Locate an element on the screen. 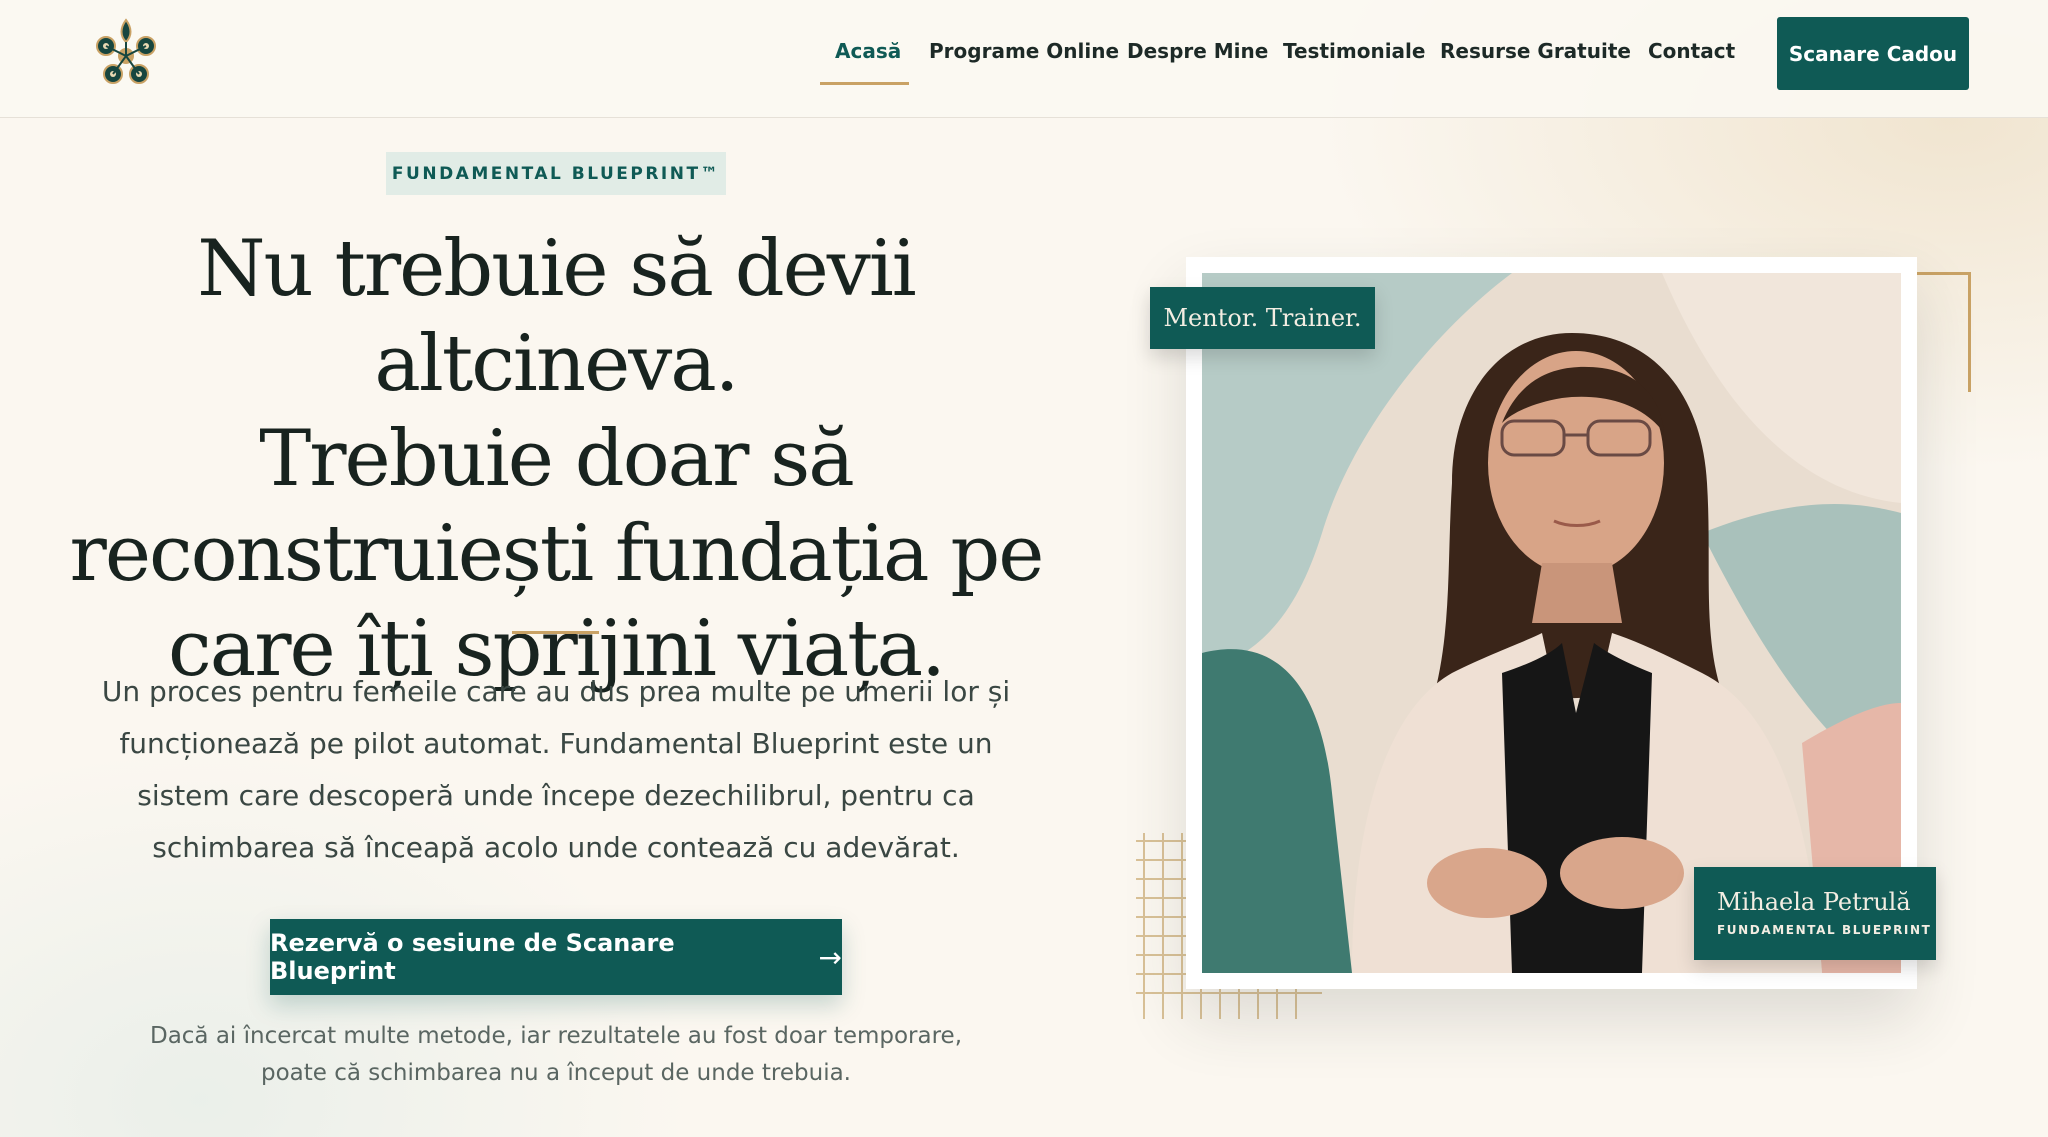  nav-online-programs: Programe Online is located at coordinates (1024, 51).